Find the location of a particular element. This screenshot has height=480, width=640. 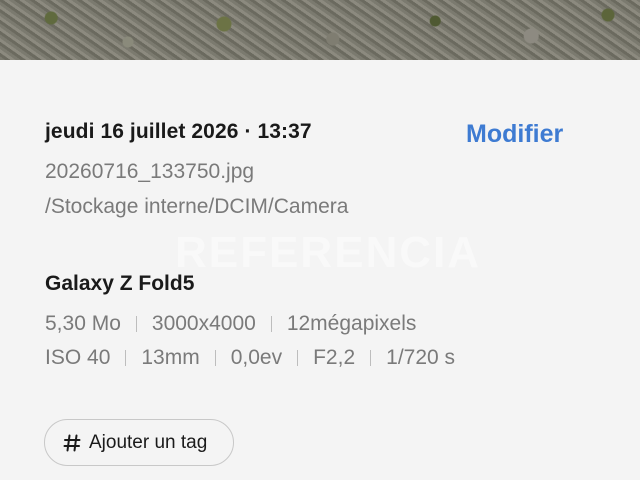

shutter-speed: 1/720 s is located at coordinates (421, 357).